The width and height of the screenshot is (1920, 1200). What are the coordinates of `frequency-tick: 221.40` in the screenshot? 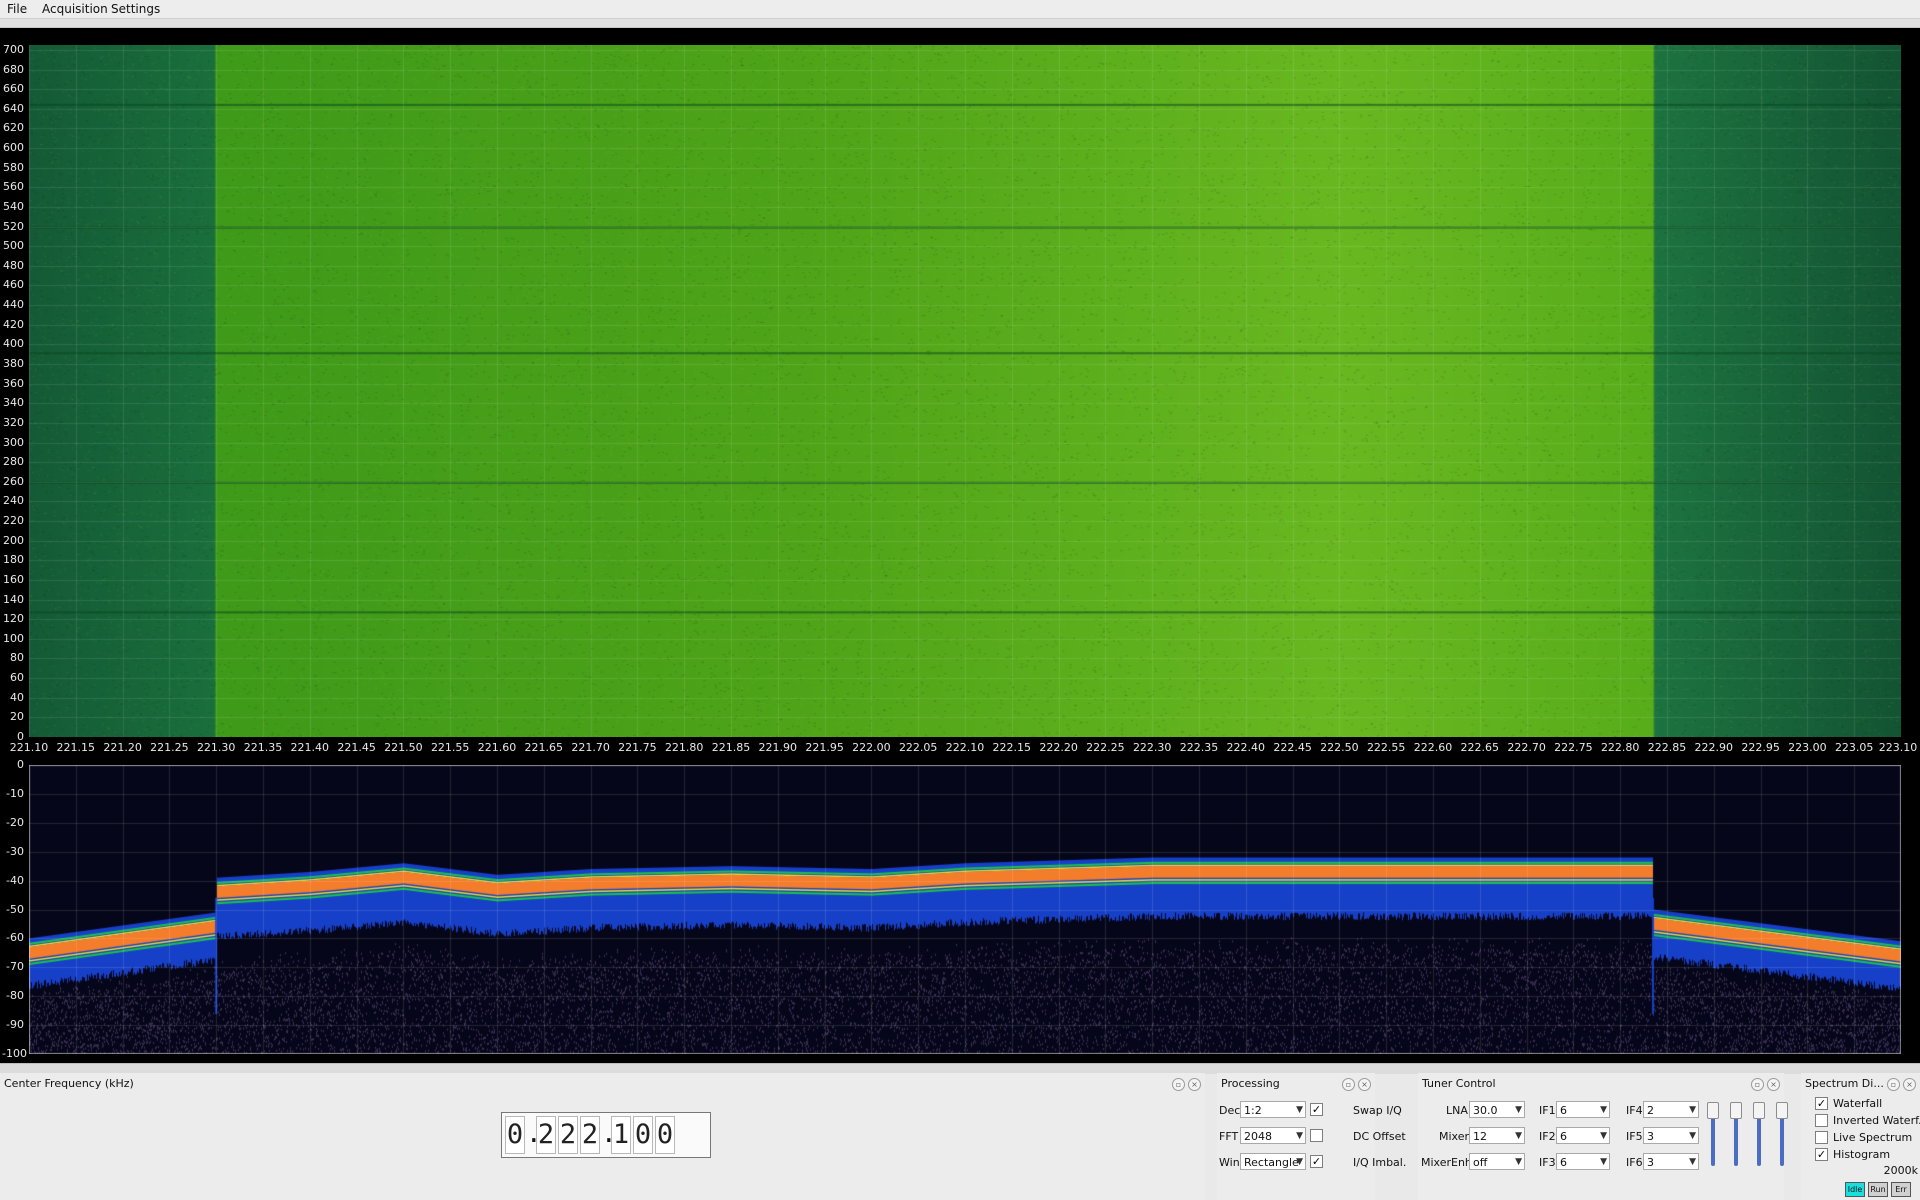 It's located at (310, 747).